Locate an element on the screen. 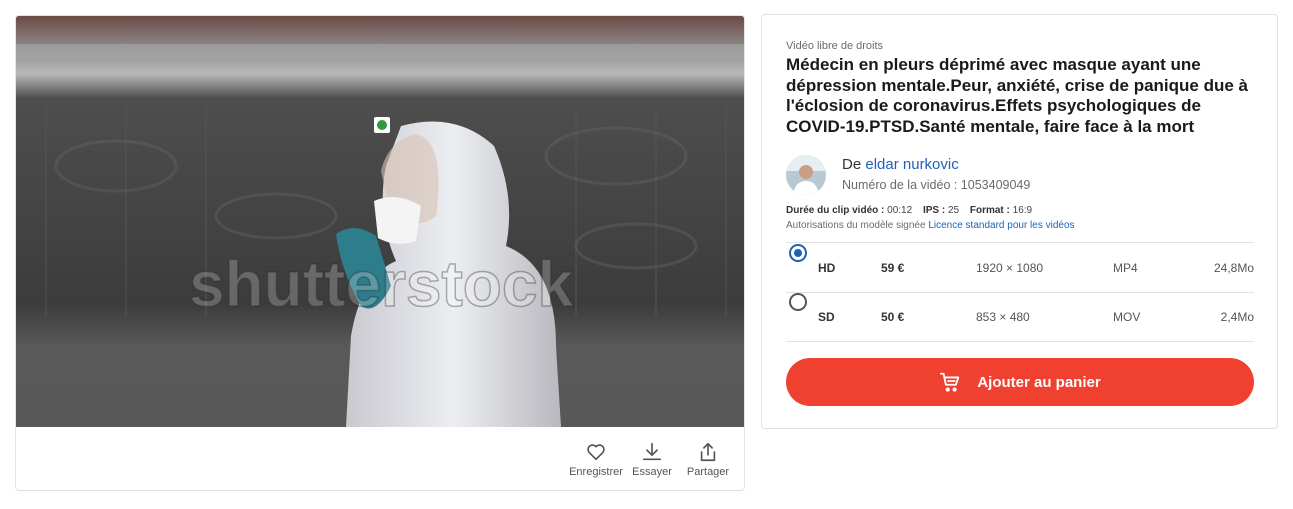 Image resolution: width=1293 pixels, height=509 pixels. media-actions: Enregistrer Essayer Partager is located at coordinates (652, 459).